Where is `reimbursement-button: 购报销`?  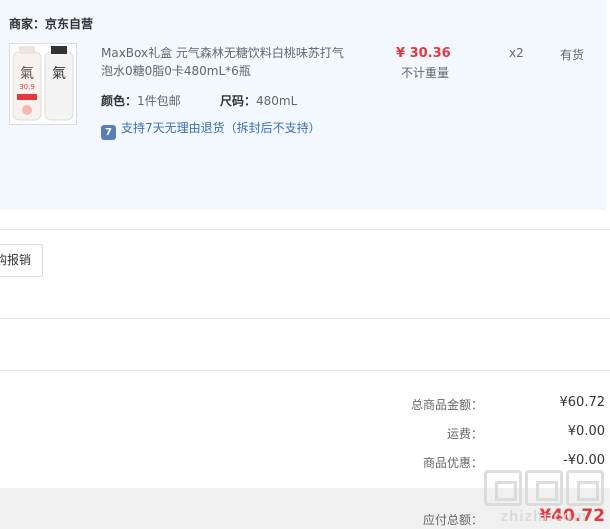
reimbursement-button: 购报销 is located at coordinates (21, 260).